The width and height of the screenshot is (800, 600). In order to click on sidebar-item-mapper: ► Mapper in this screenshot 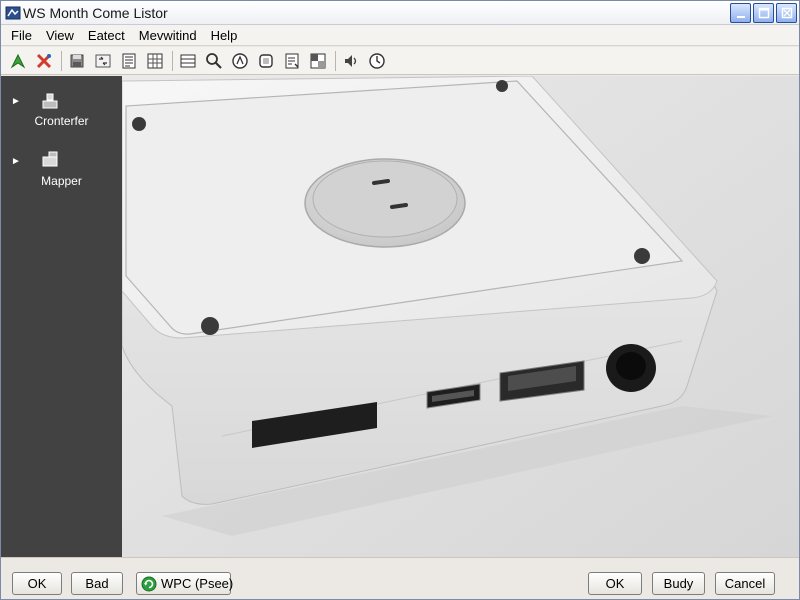, I will do `click(61, 171)`.